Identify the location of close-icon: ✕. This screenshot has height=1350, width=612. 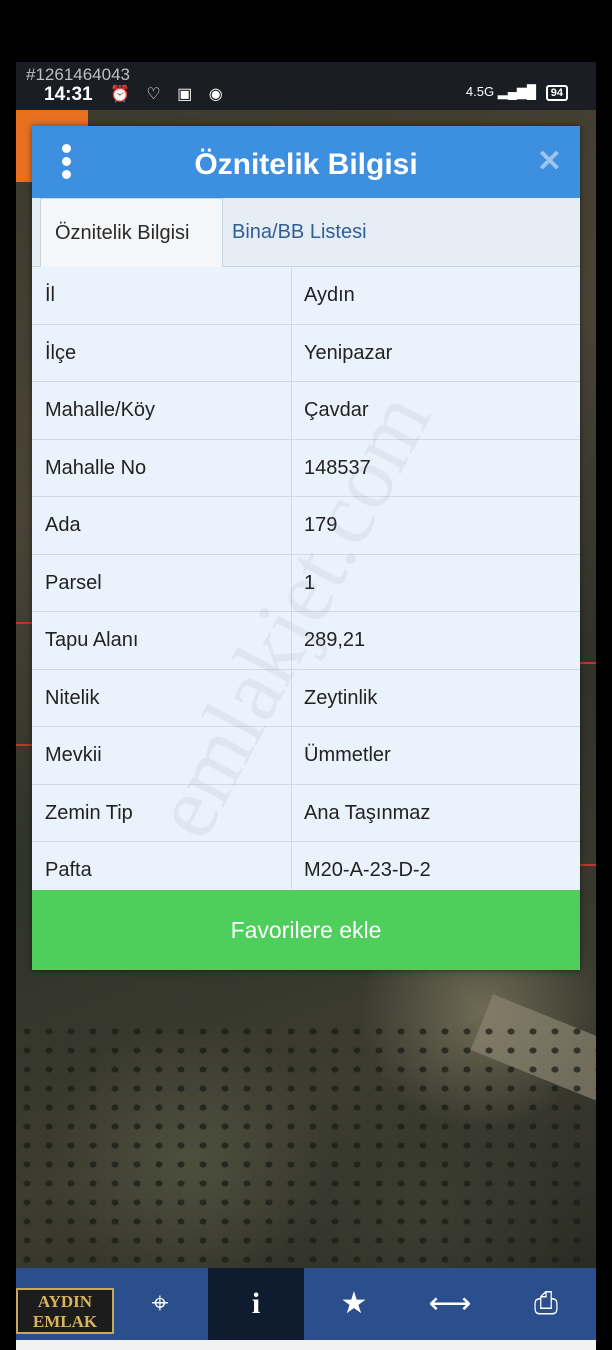
(549, 161).